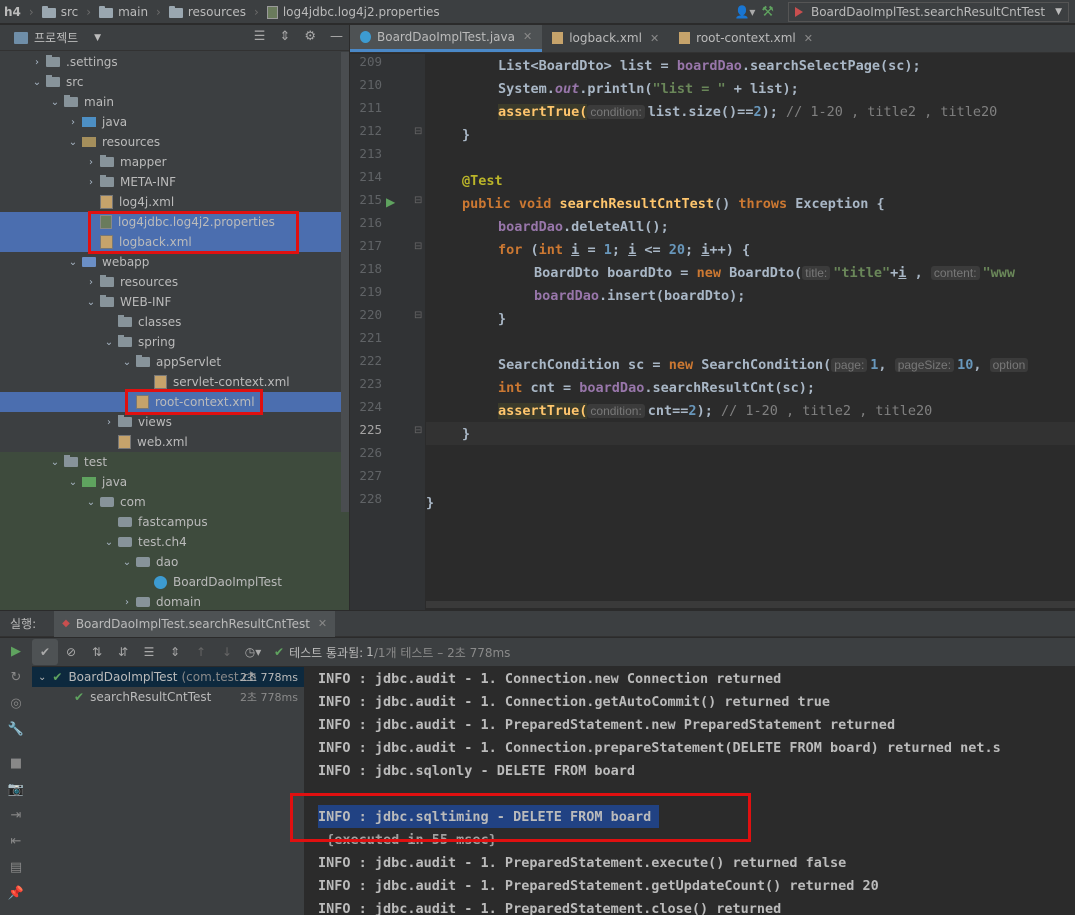  Describe the element at coordinates (174, 442) in the screenshot. I see `tree-item: web.xml` at that location.